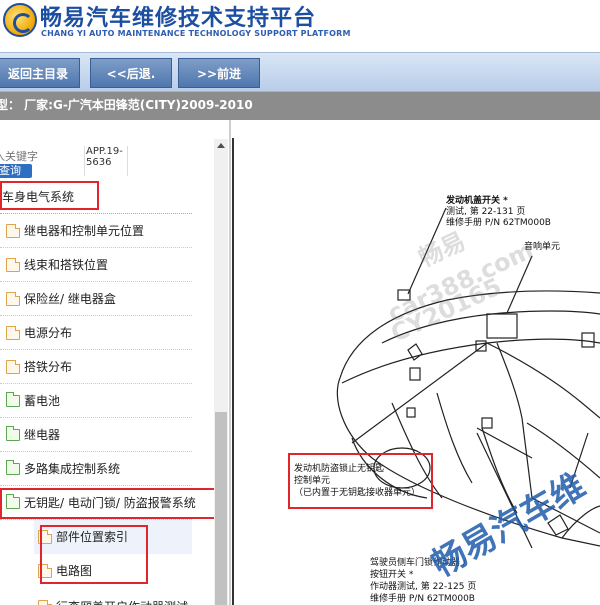 Image resolution: width=600 pixels, height=605 pixels. I want to click on home-button: 返回主目录, so click(40, 73).